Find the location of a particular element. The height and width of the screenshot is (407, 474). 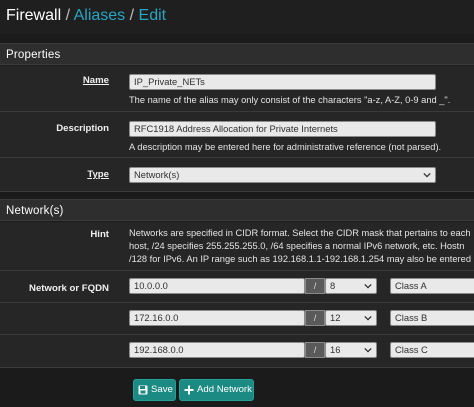

type-select: Network(s) is located at coordinates (282, 175).